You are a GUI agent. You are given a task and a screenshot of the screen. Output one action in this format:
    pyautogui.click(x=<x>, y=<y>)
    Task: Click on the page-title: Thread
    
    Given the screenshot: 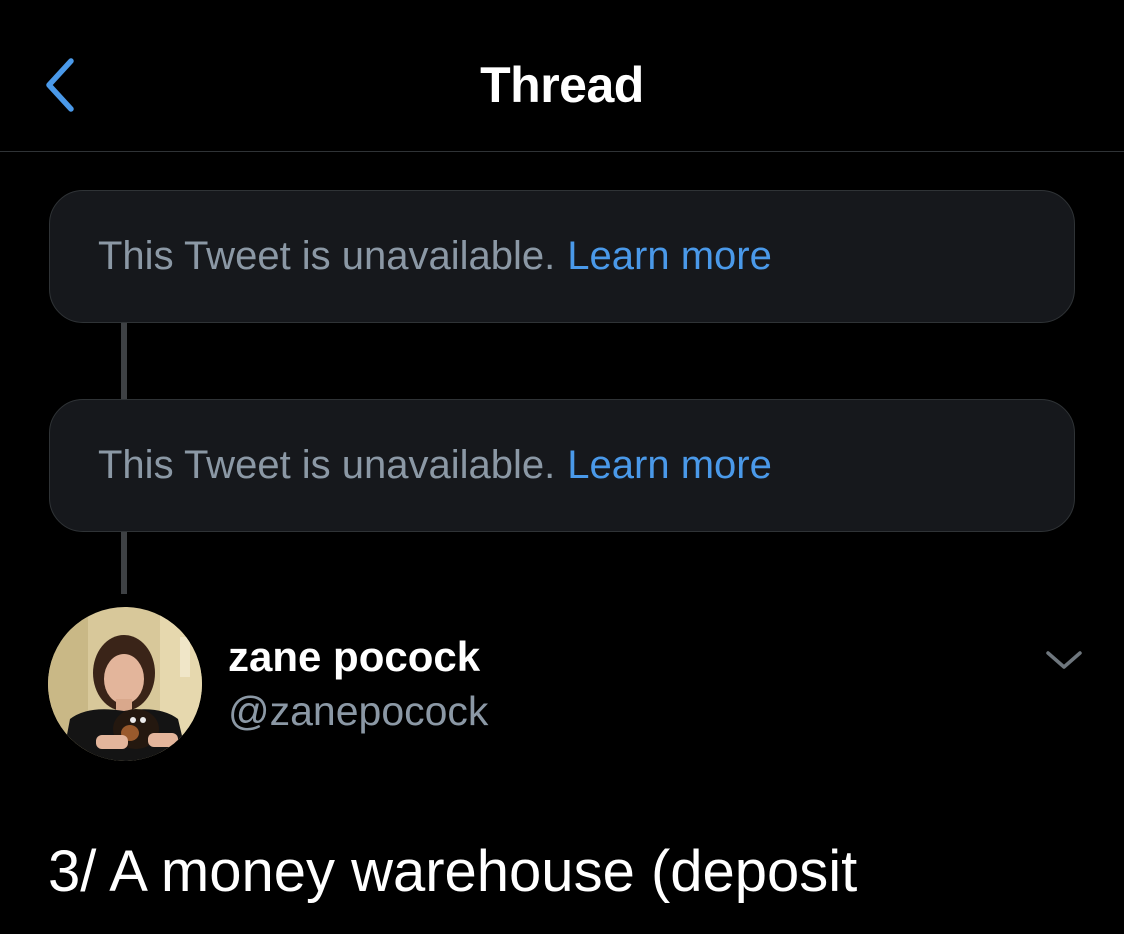 What is the action you would take?
    pyautogui.click(x=562, y=85)
    